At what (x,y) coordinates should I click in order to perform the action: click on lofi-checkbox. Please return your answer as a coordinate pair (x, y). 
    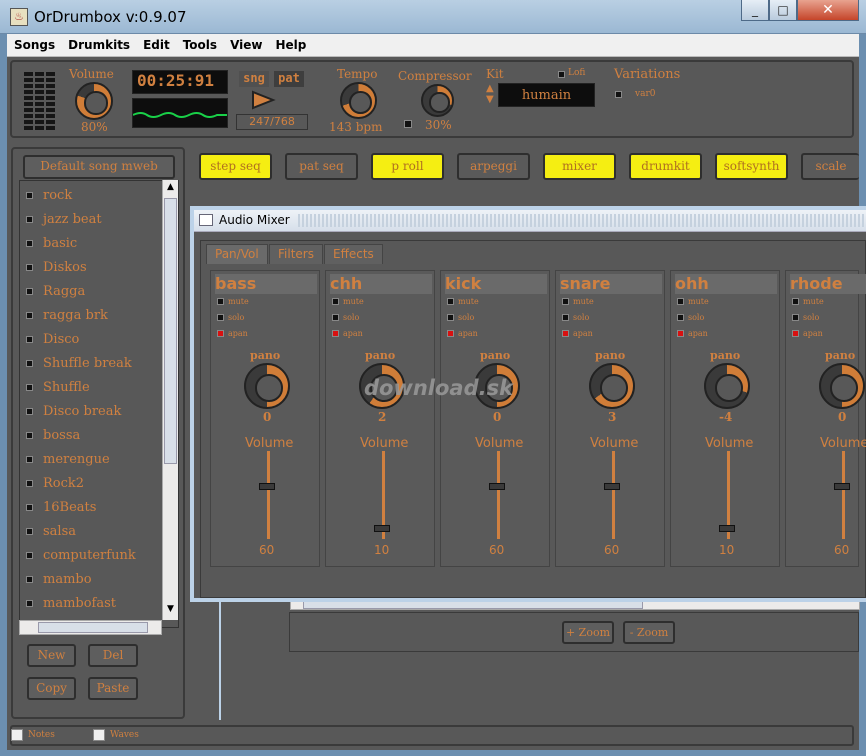
    Looking at the image, I should click on (561, 74).